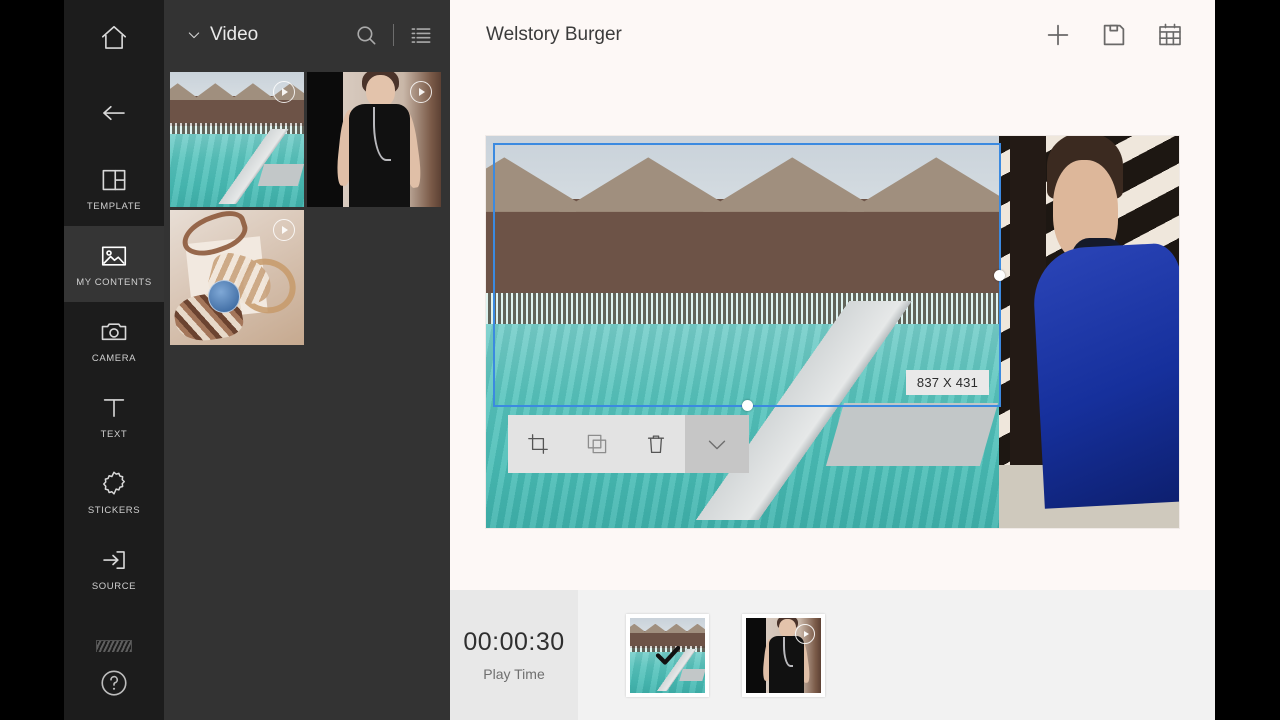 This screenshot has width=1280, height=720. I want to click on workspace-toolbar: Welstory Burger, so click(832, 35).